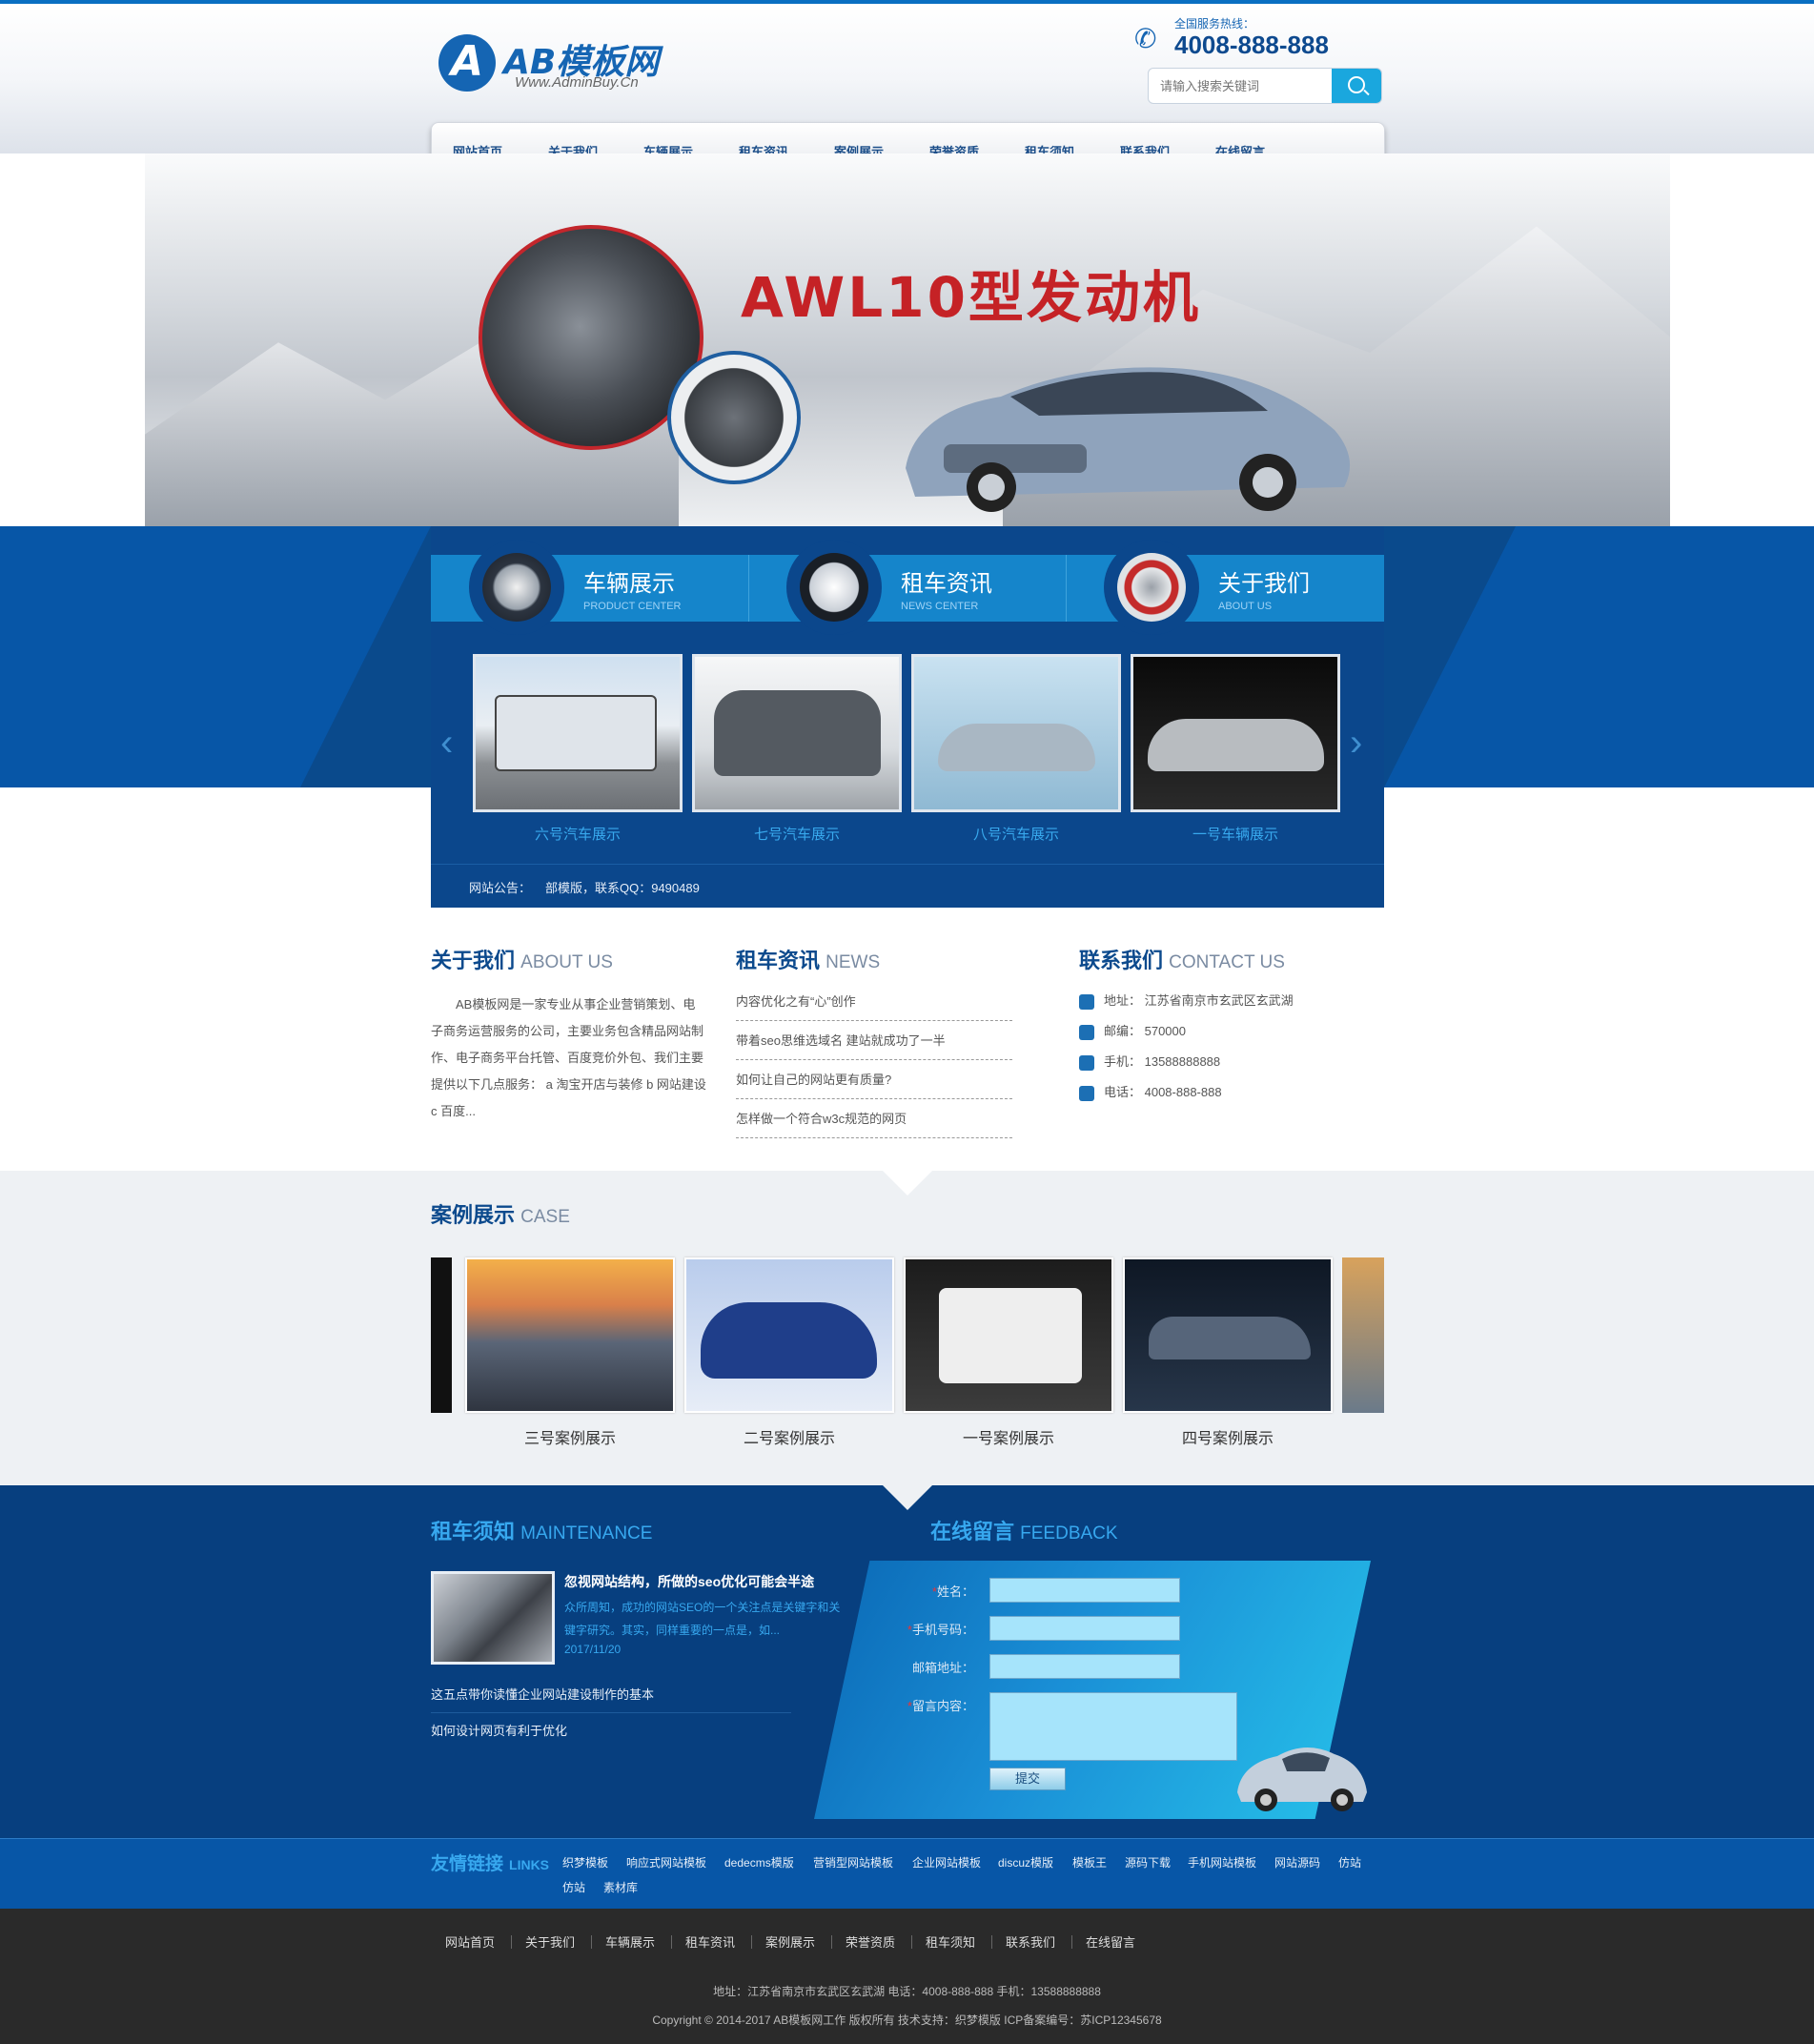 This screenshot has width=1814, height=2044. What do you see at coordinates (1182, 959) in the screenshot?
I see `contact-title: 联系我们 CONTACT US` at bounding box center [1182, 959].